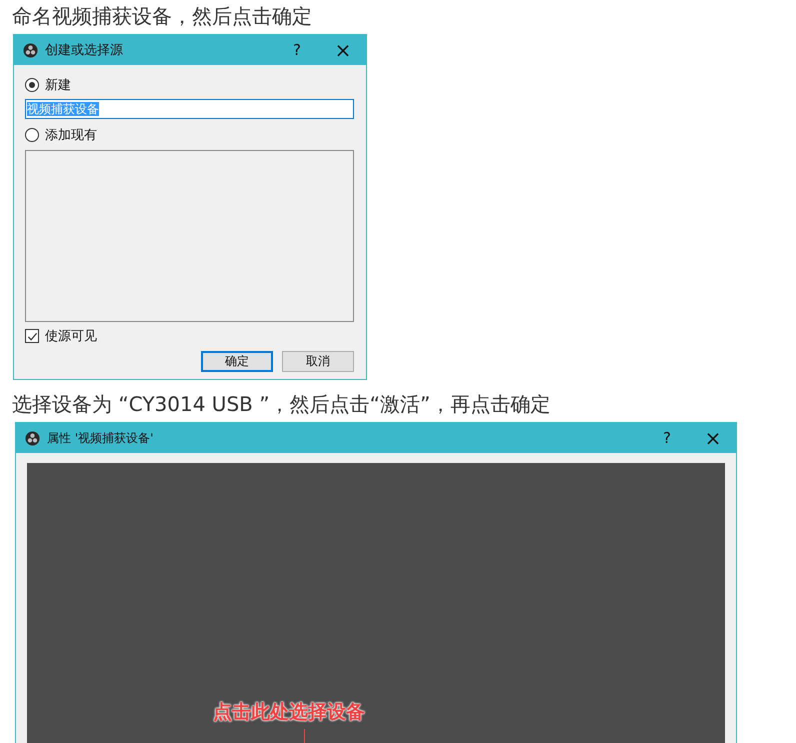 The image size is (796, 743). What do you see at coordinates (71, 135) in the screenshot?
I see `radio-label: 添加现有` at bounding box center [71, 135].